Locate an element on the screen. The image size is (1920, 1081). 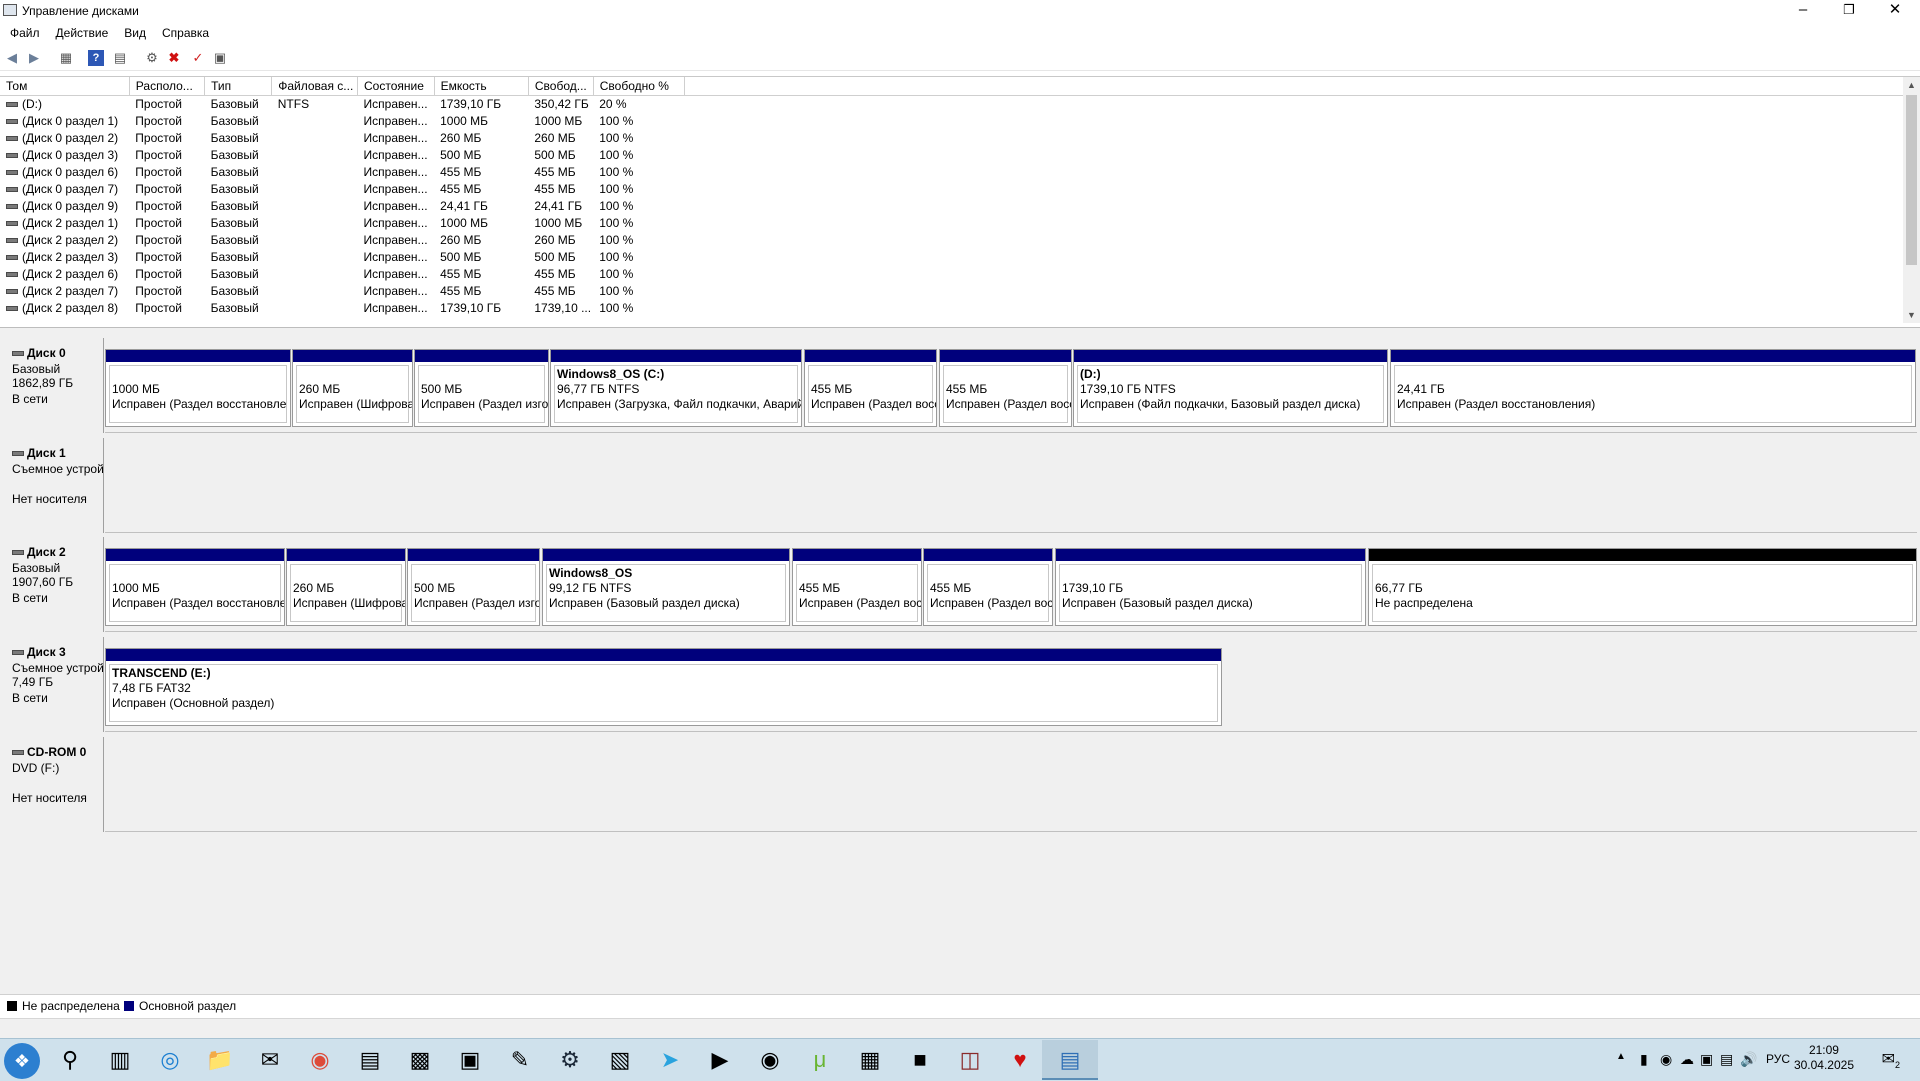
properties-icon: ▤ is located at coordinates (120, 58).